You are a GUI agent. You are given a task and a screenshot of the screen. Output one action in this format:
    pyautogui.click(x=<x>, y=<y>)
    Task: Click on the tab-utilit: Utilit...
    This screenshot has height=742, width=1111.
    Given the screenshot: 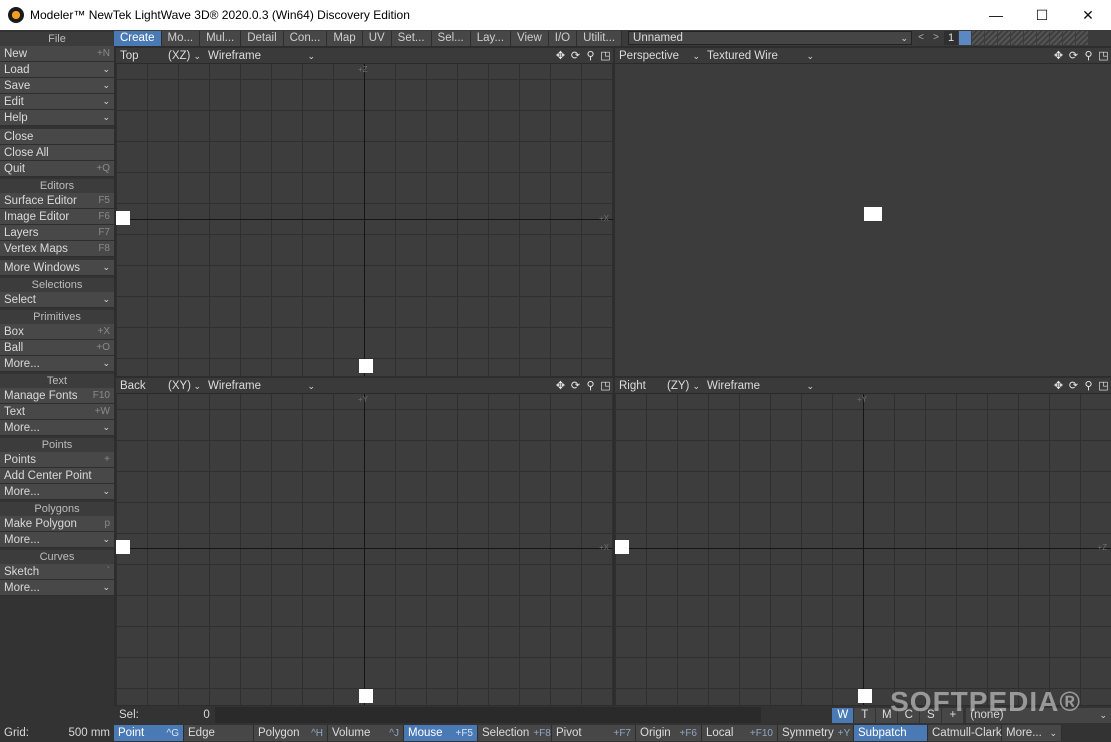 What is the action you would take?
    pyautogui.click(x=600, y=38)
    